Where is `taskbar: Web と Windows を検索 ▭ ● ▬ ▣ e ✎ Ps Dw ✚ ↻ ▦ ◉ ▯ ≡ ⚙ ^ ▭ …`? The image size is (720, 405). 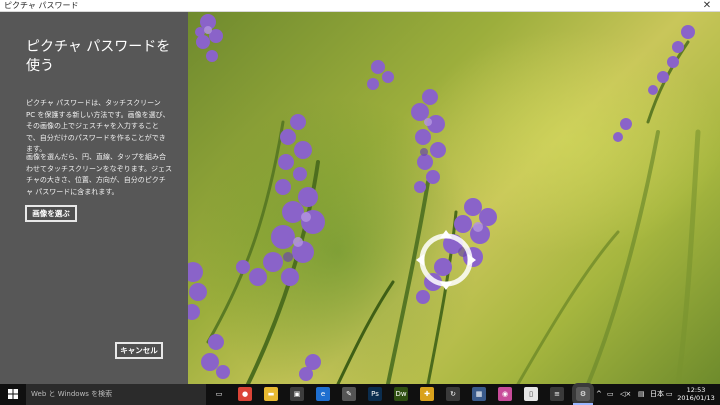 taskbar: Web と Windows を検索 ▭ ● ▬ ▣ e ✎ Ps Dw ✚ ↻ ▦ ◉ ▯ ≡ ⚙ ^ ▭ … is located at coordinates (360, 394).